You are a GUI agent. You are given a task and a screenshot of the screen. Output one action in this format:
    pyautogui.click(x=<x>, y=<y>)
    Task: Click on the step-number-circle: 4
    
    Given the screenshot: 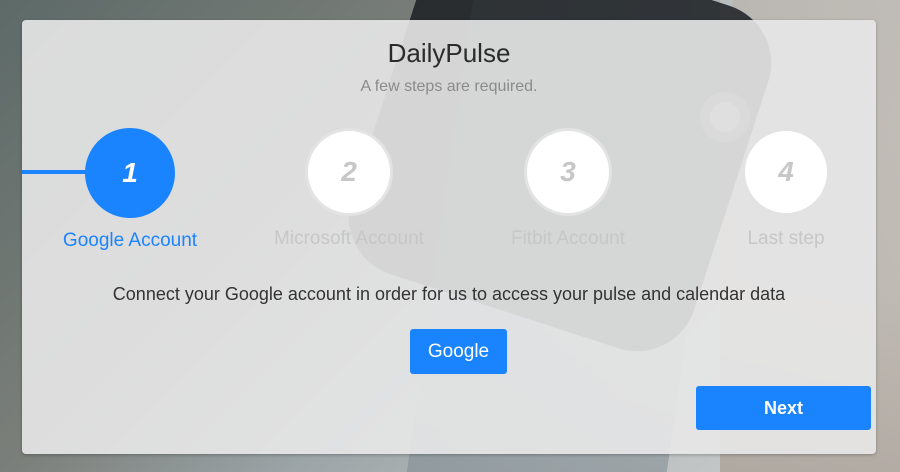 What is the action you would take?
    pyautogui.click(x=786, y=172)
    